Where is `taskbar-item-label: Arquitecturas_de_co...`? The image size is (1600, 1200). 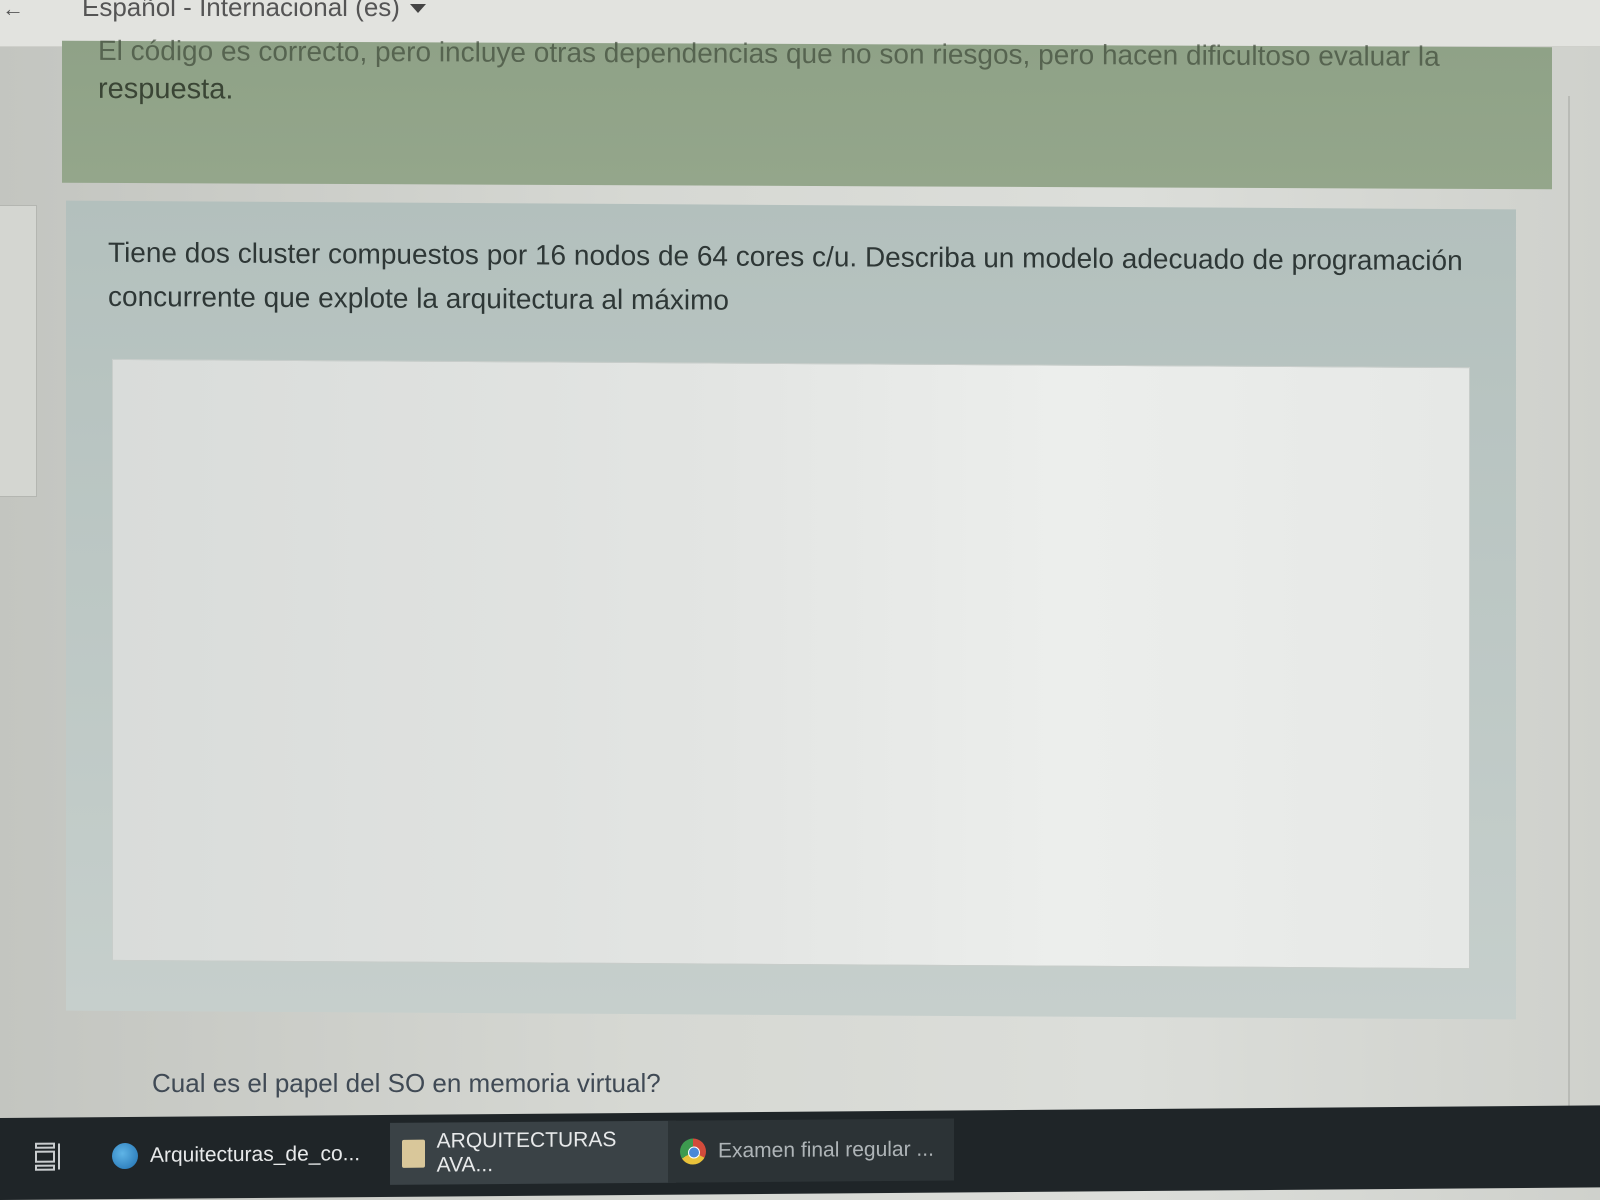 taskbar-item-label: Arquitecturas_de_co... is located at coordinates (255, 1154).